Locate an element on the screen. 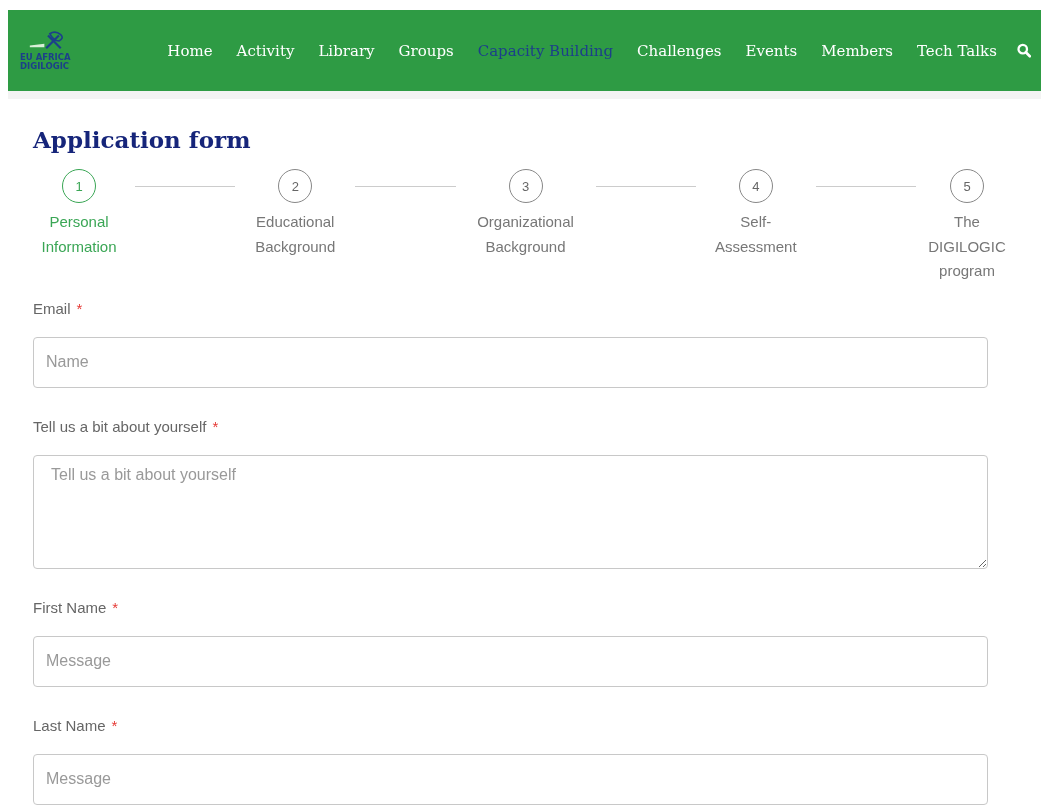 Image resolution: width=1041 pixels, height=812 pixels. step-label: Organizational Background is located at coordinates (525, 234).